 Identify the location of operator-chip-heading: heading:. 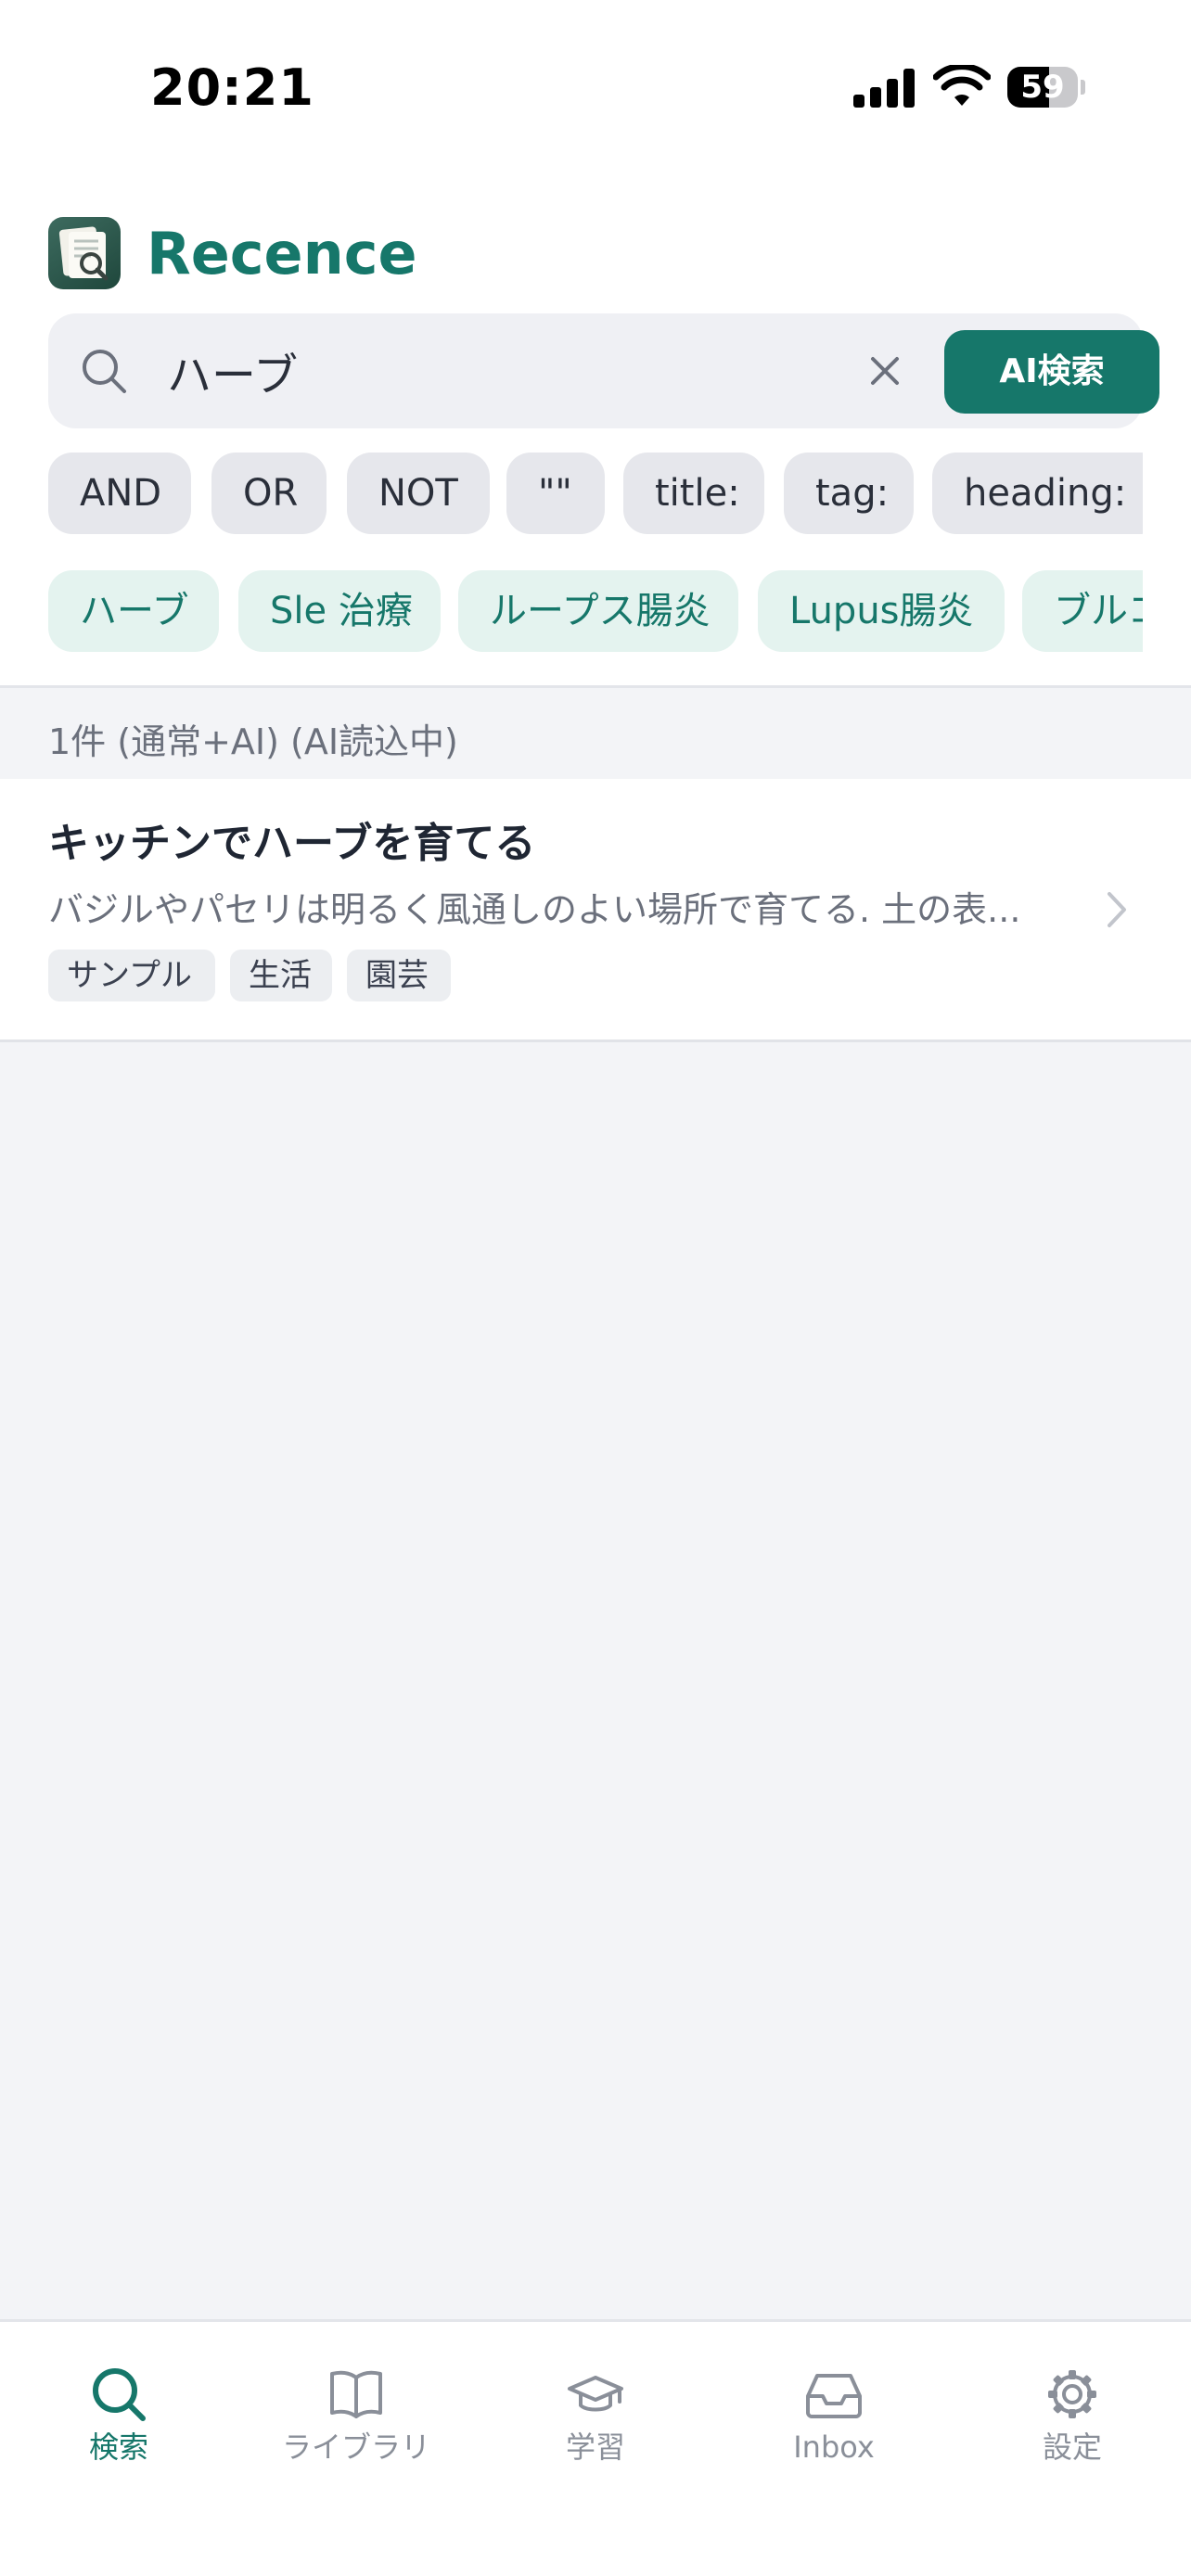
(1037, 493).